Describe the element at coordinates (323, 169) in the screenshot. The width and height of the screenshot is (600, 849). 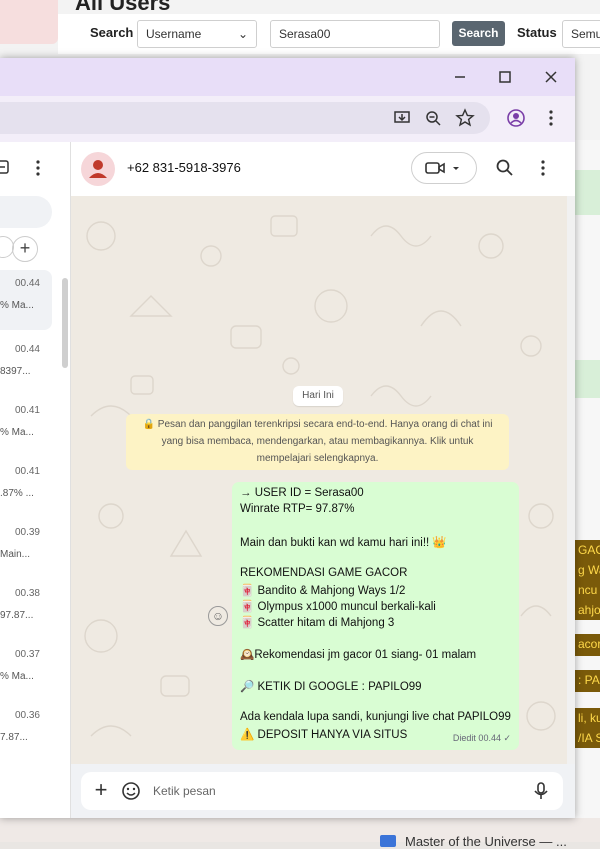
I see `chat-header: +62 831-5918-3976` at that location.